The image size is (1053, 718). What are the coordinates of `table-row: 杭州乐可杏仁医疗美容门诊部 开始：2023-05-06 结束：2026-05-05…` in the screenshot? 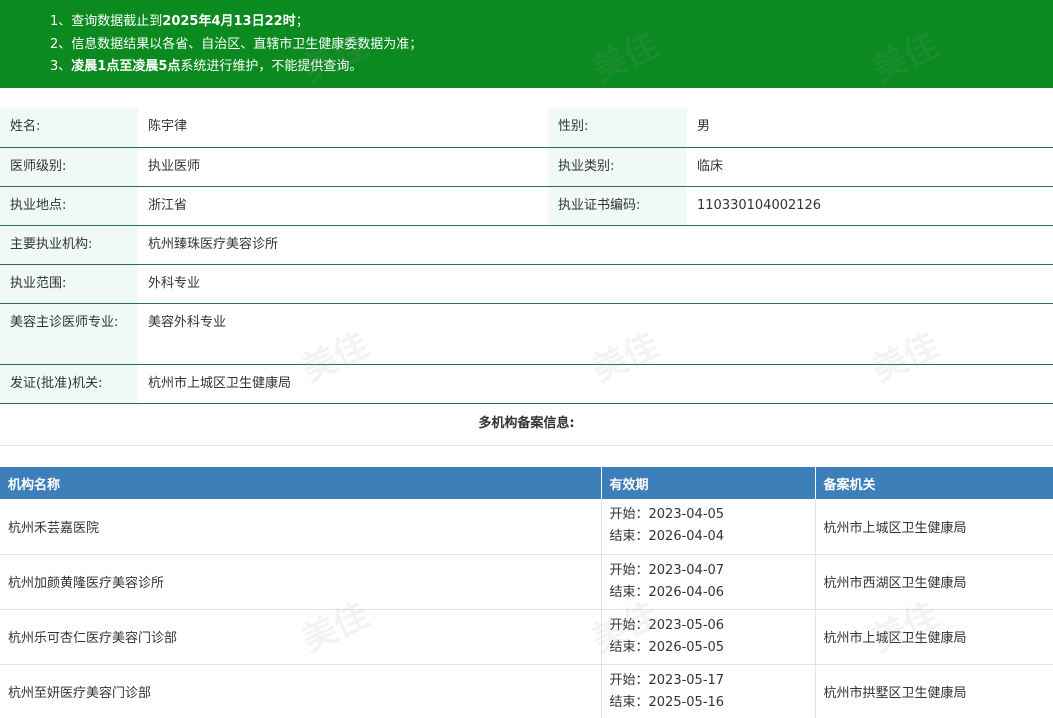 It's located at (526, 637).